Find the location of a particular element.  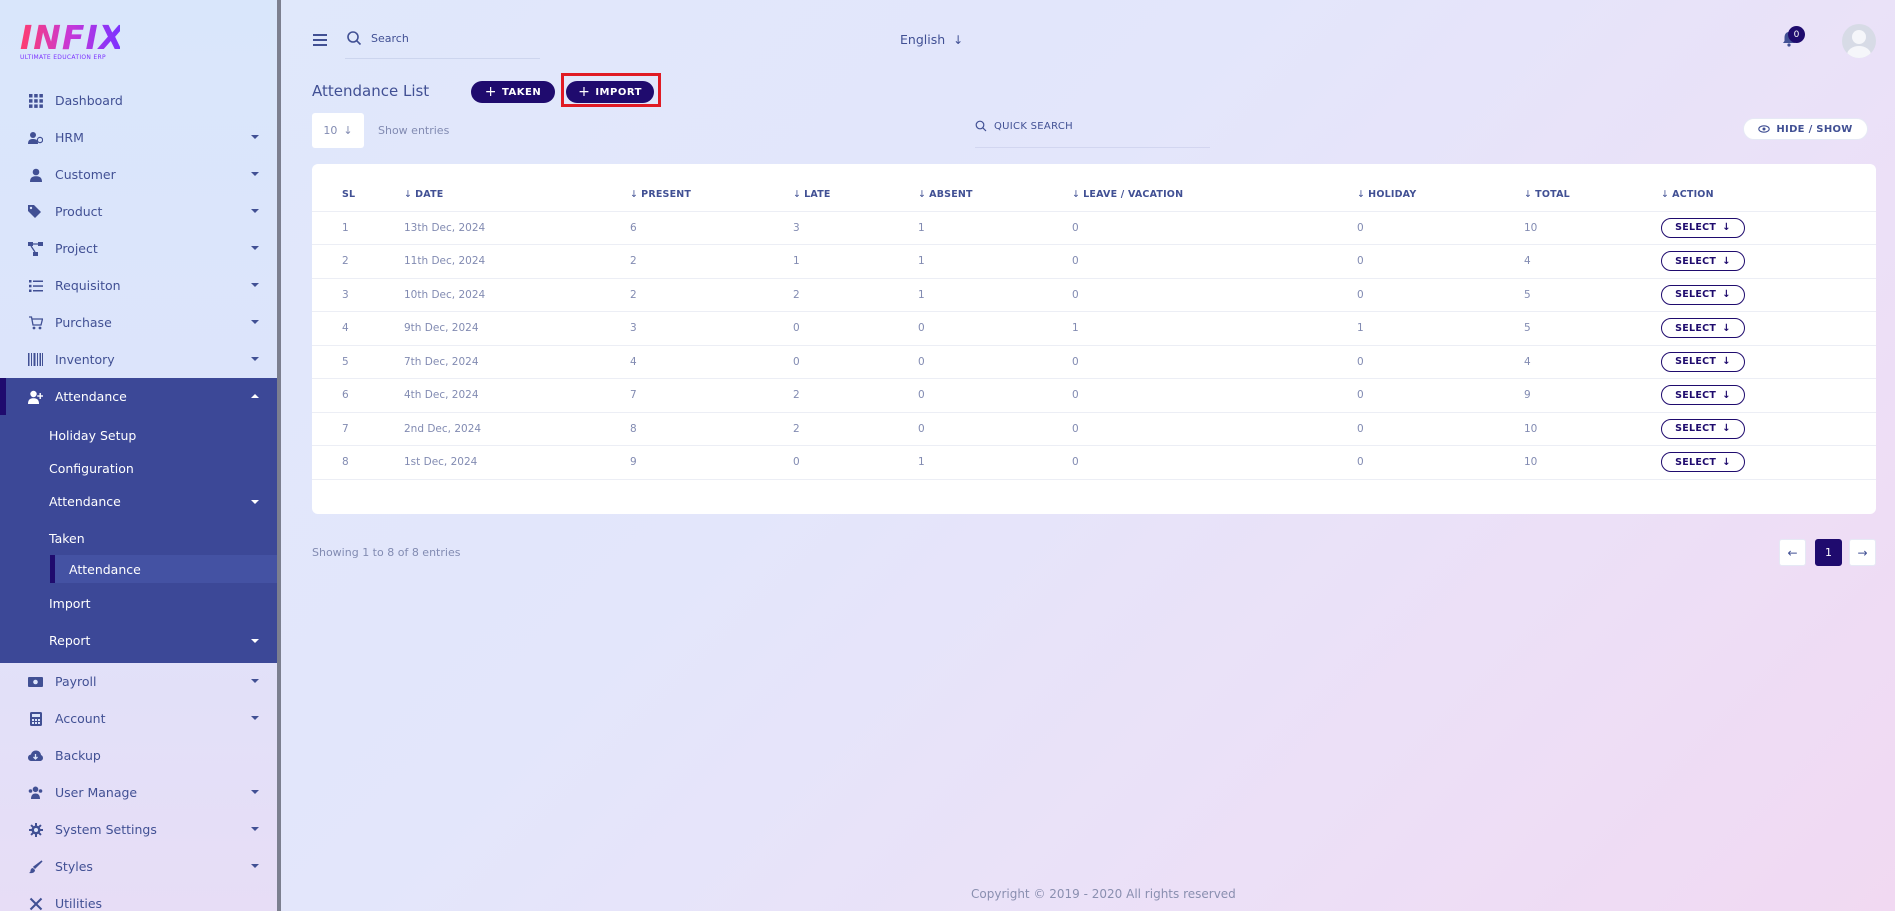

submenu-configuration: Configuration is located at coordinates (138, 468).